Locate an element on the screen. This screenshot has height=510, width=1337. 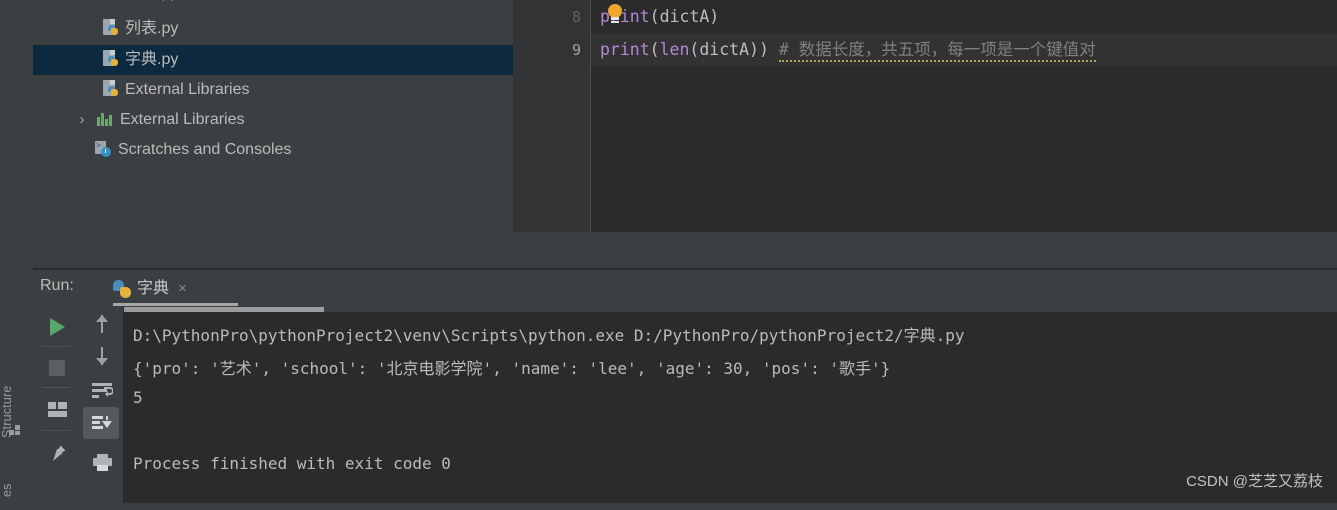
stop-button is located at coordinates (57, 368).